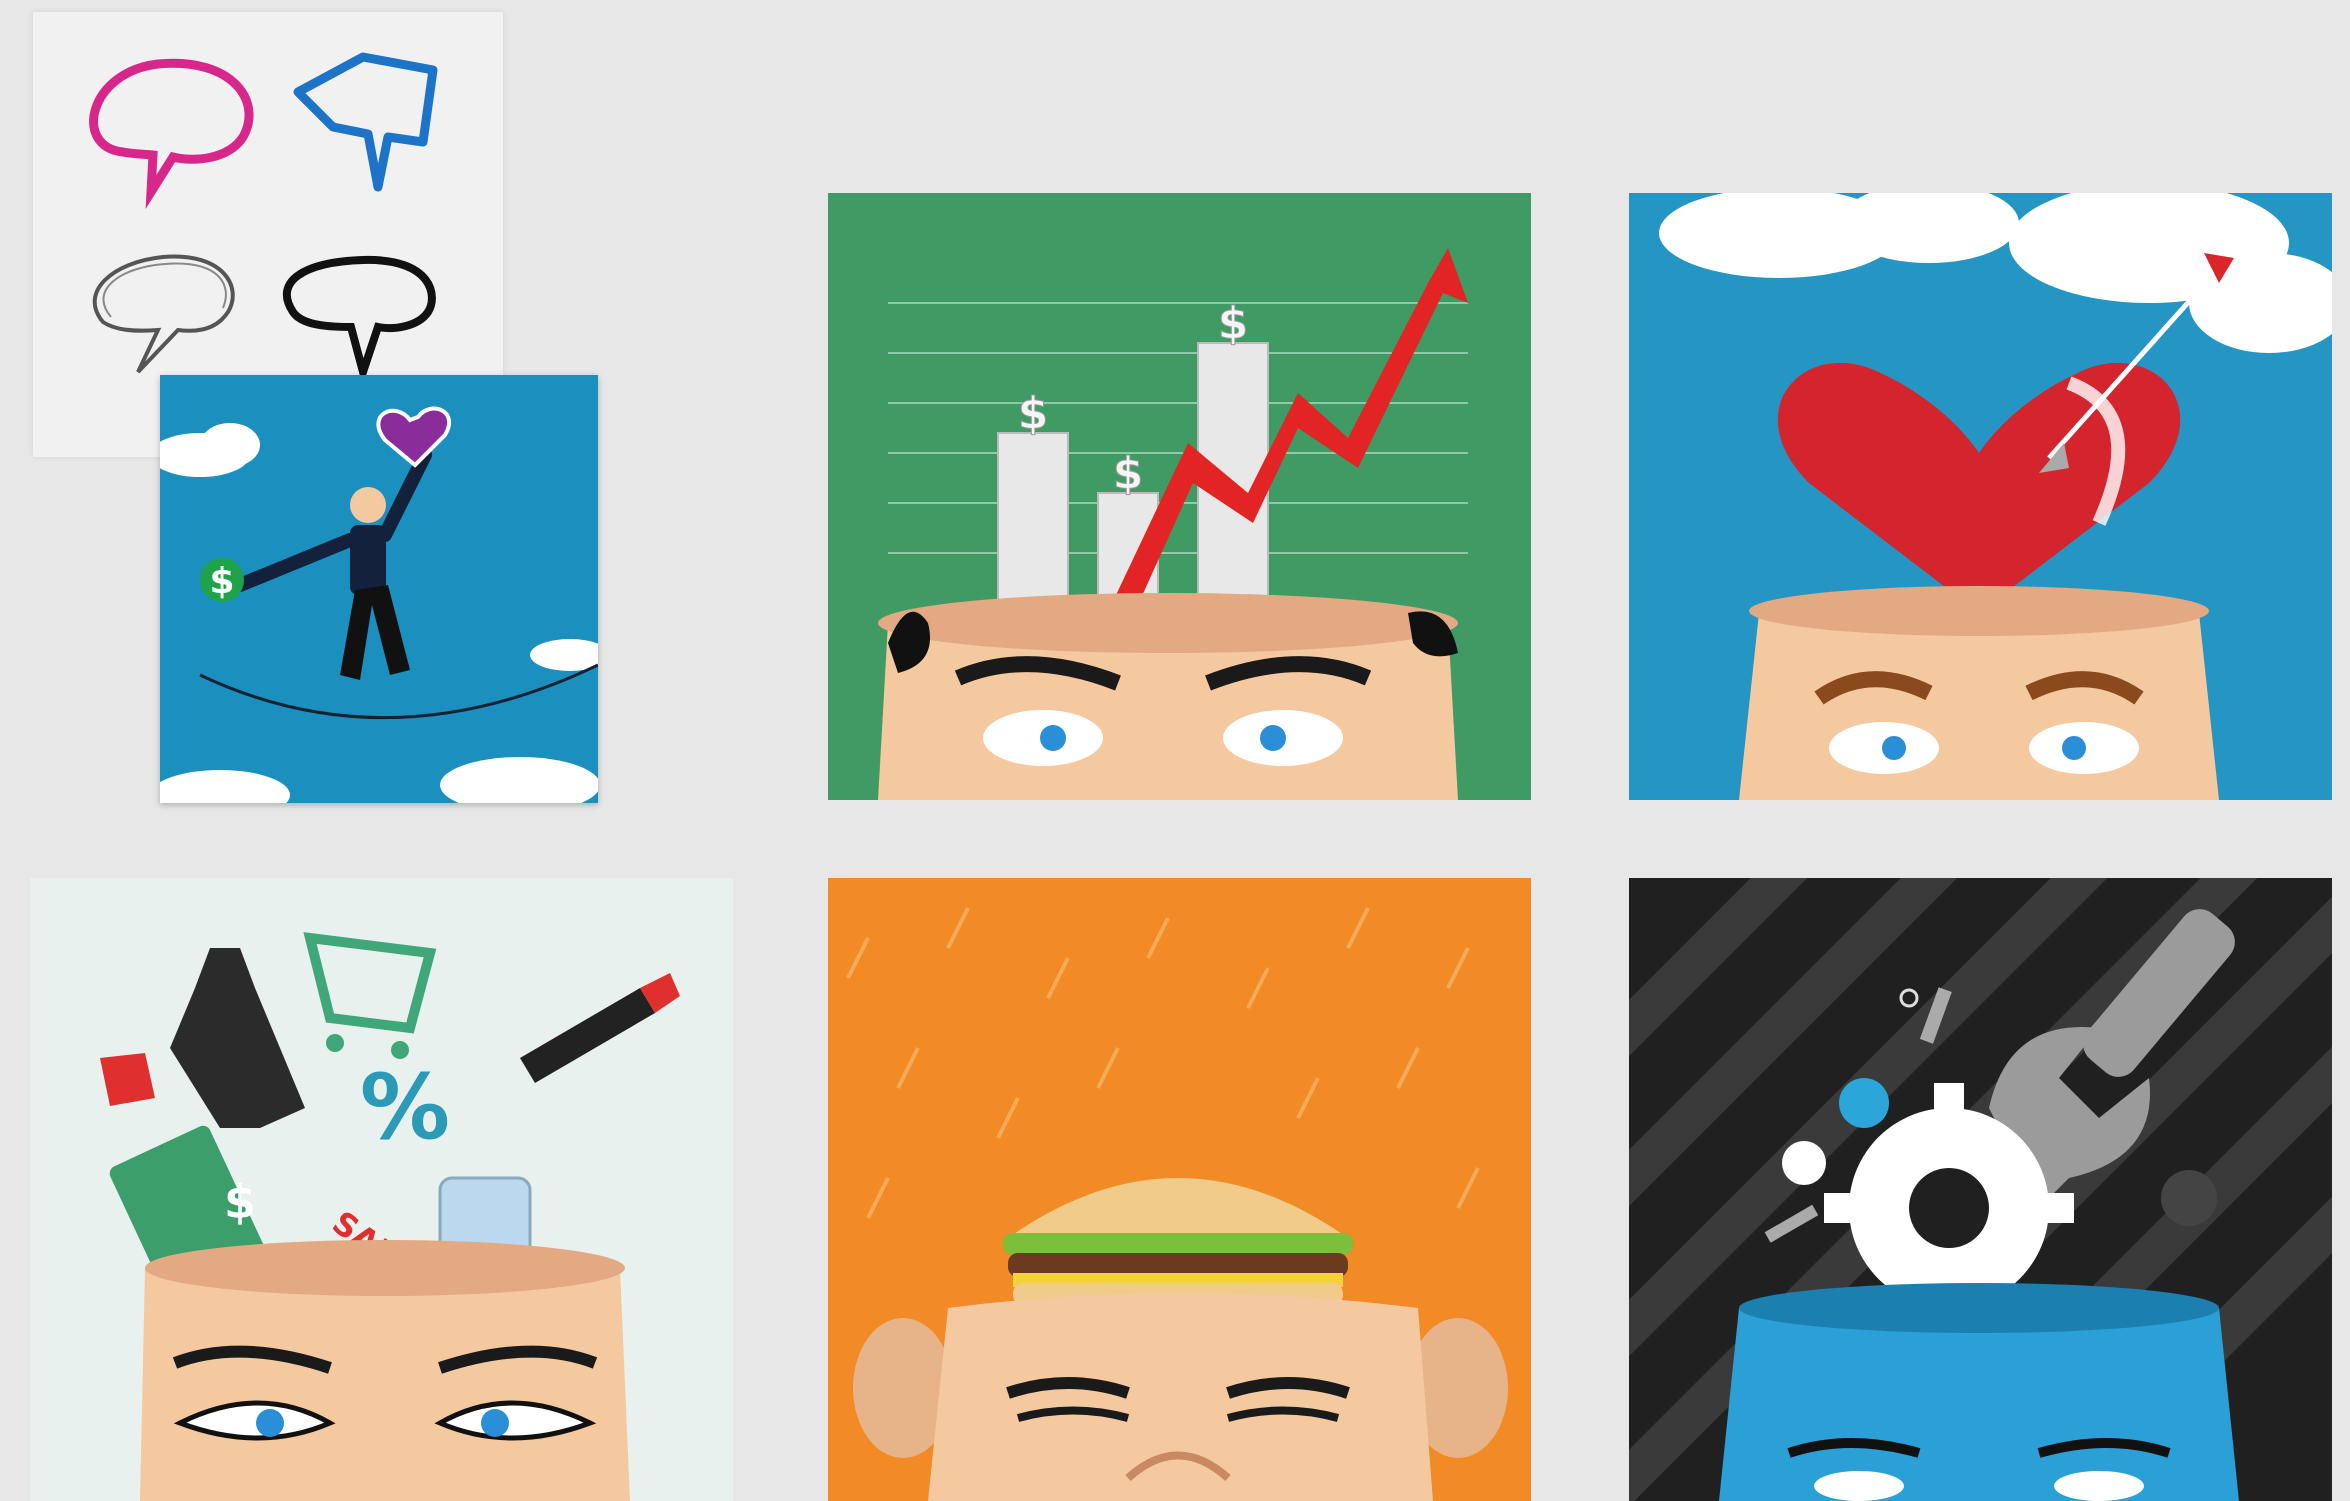 This screenshot has width=2350, height=1501. What do you see at coordinates (365, 122) in the screenshot?
I see `blue-speech-bubble-icon` at bounding box center [365, 122].